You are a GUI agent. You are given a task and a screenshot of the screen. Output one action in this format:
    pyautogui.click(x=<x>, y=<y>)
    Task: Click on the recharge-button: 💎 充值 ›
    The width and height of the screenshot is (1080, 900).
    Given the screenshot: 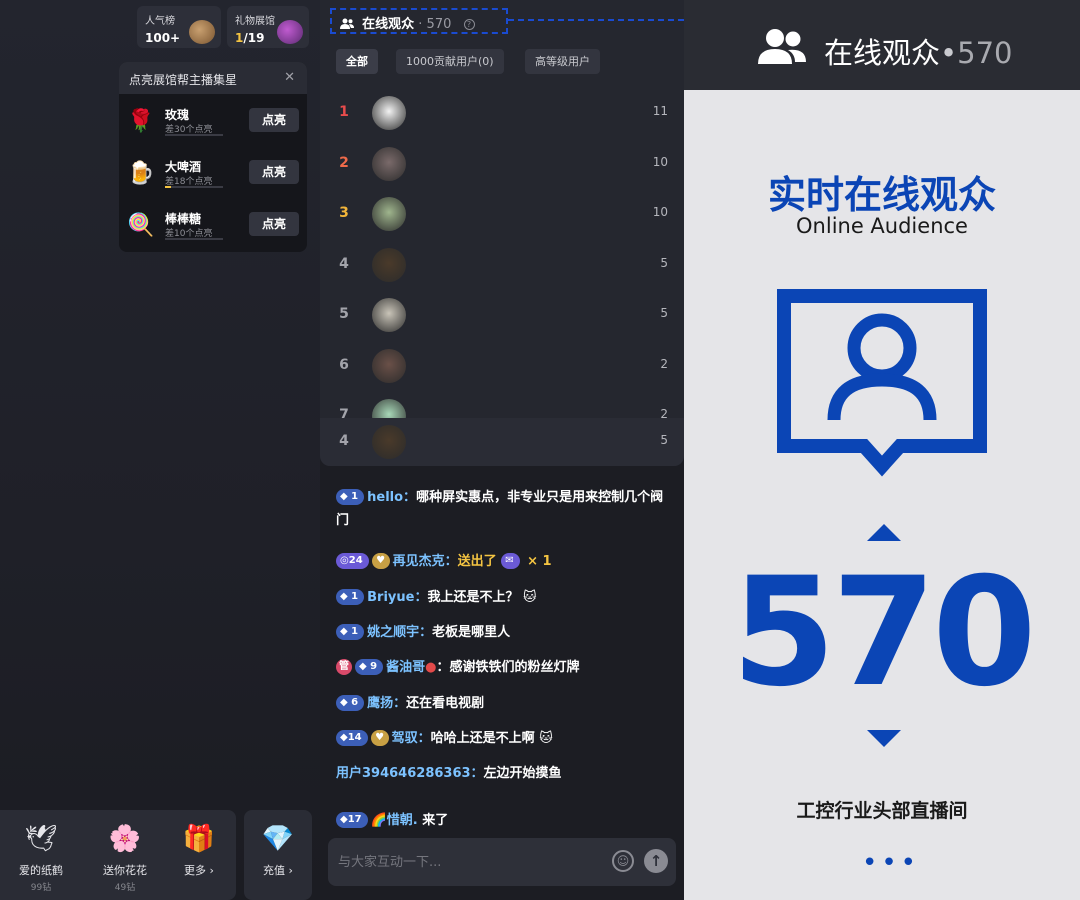 What is the action you would take?
    pyautogui.click(x=278, y=855)
    